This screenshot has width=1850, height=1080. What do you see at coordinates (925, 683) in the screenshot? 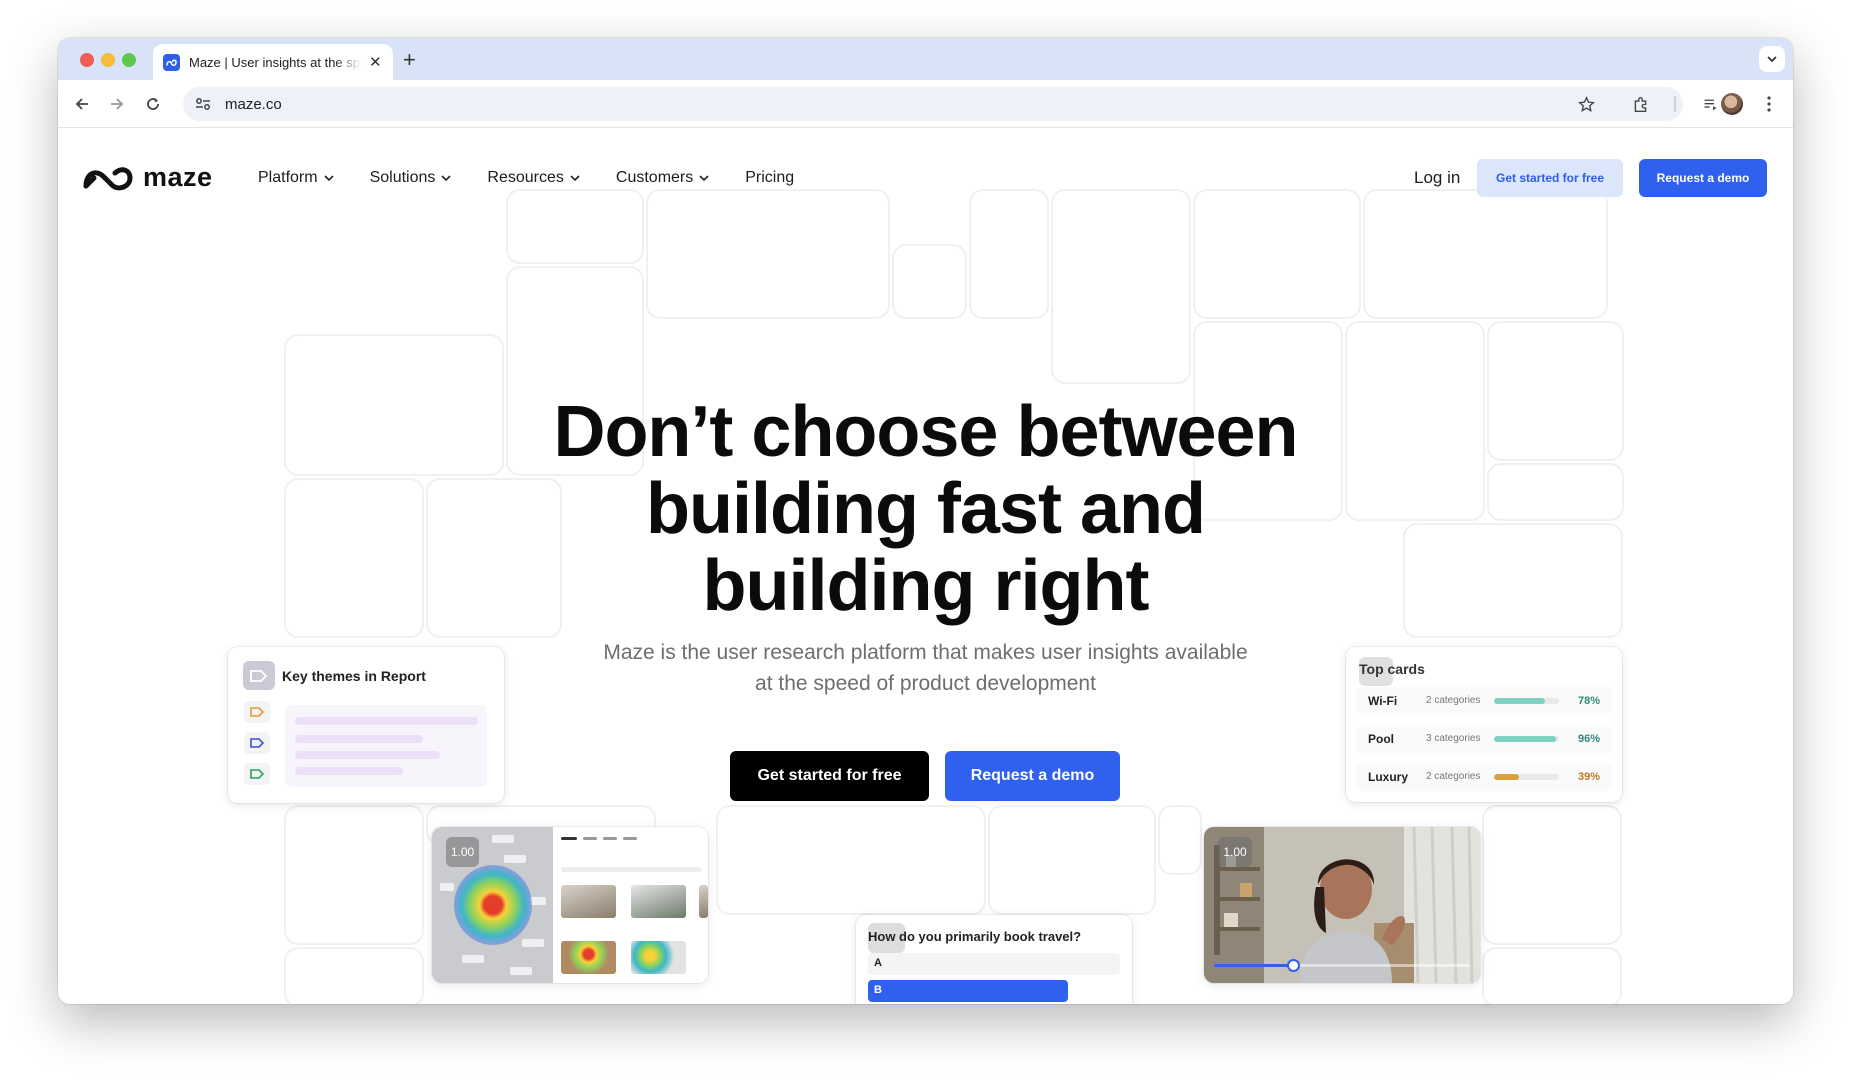
I see `hero-subtitle-line: at the speed of product development` at bounding box center [925, 683].